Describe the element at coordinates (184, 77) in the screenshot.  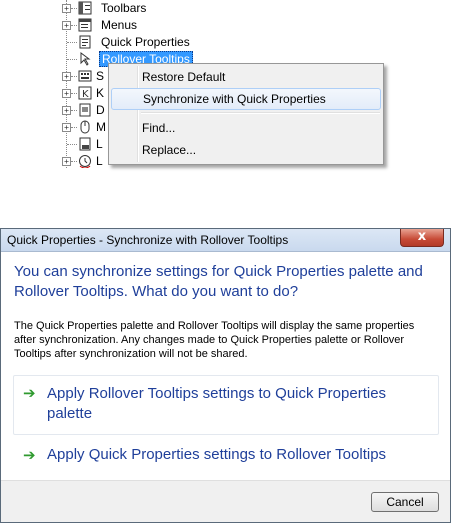
I see `menu-item-label: Restore Default` at that location.